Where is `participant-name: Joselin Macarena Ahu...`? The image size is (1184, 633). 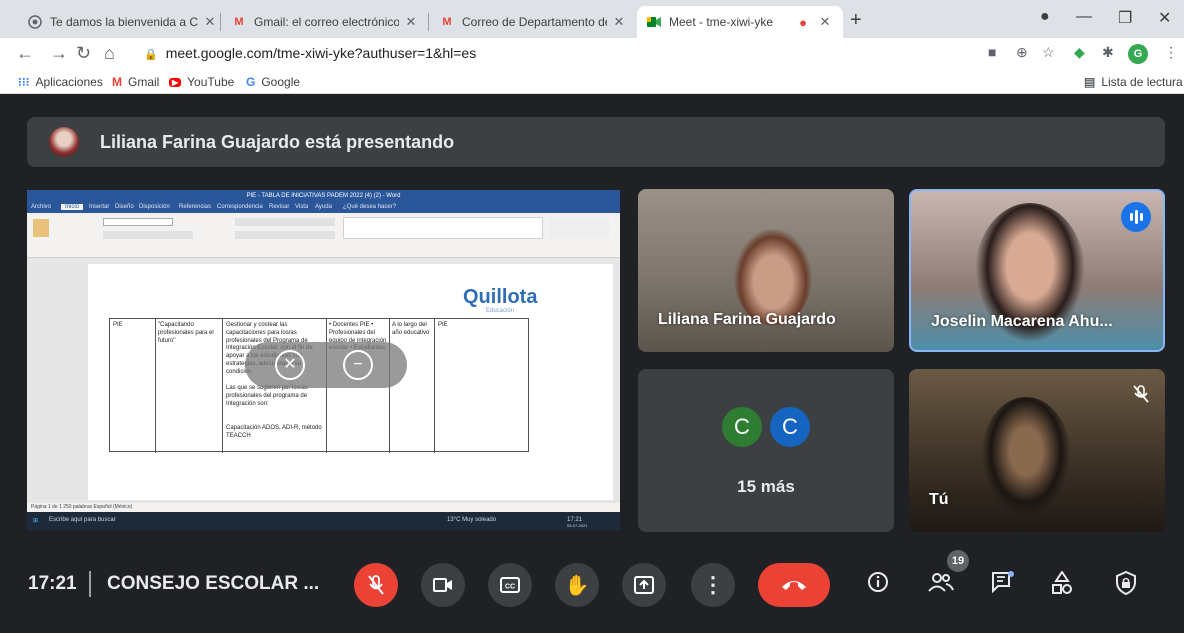 participant-name: Joselin Macarena Ahu... is located at coordinates (1022, 321).